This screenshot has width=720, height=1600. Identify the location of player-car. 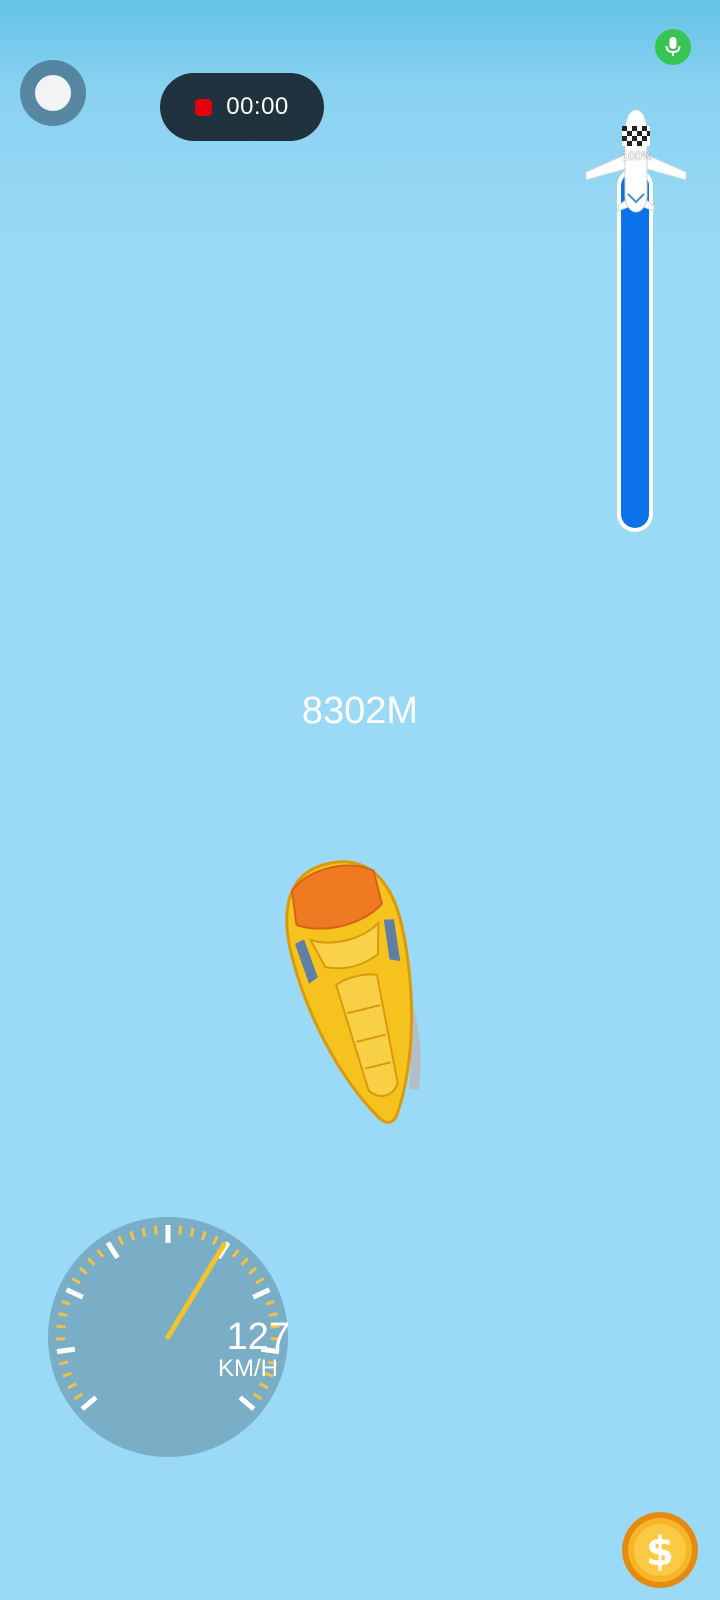
(353, 992).